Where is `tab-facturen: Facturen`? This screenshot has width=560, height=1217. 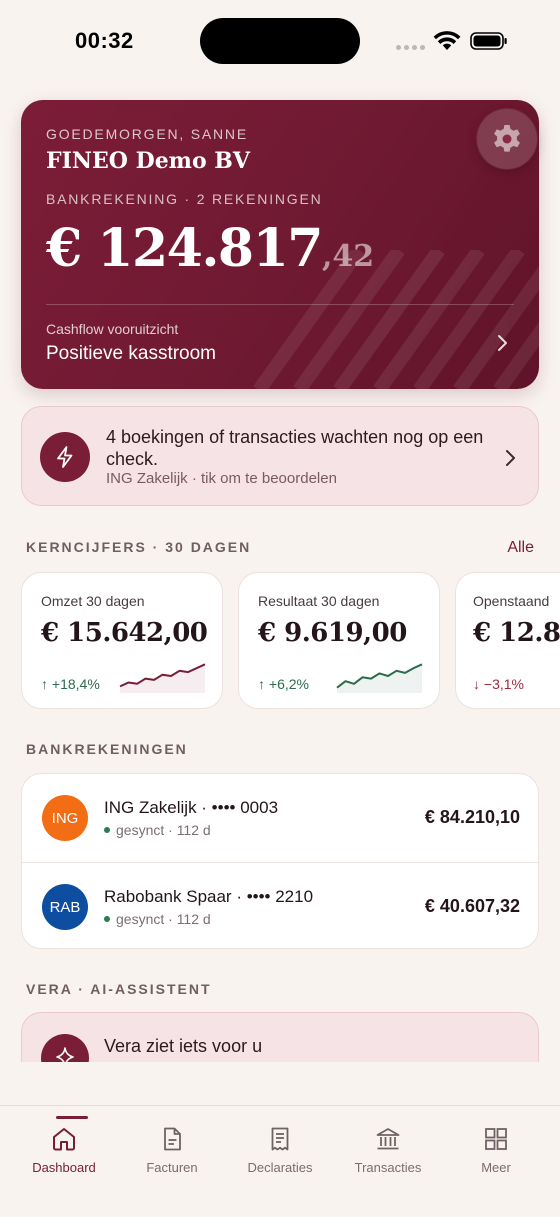
tab-facturen: Facturen is located at coordinates (172, 1146).